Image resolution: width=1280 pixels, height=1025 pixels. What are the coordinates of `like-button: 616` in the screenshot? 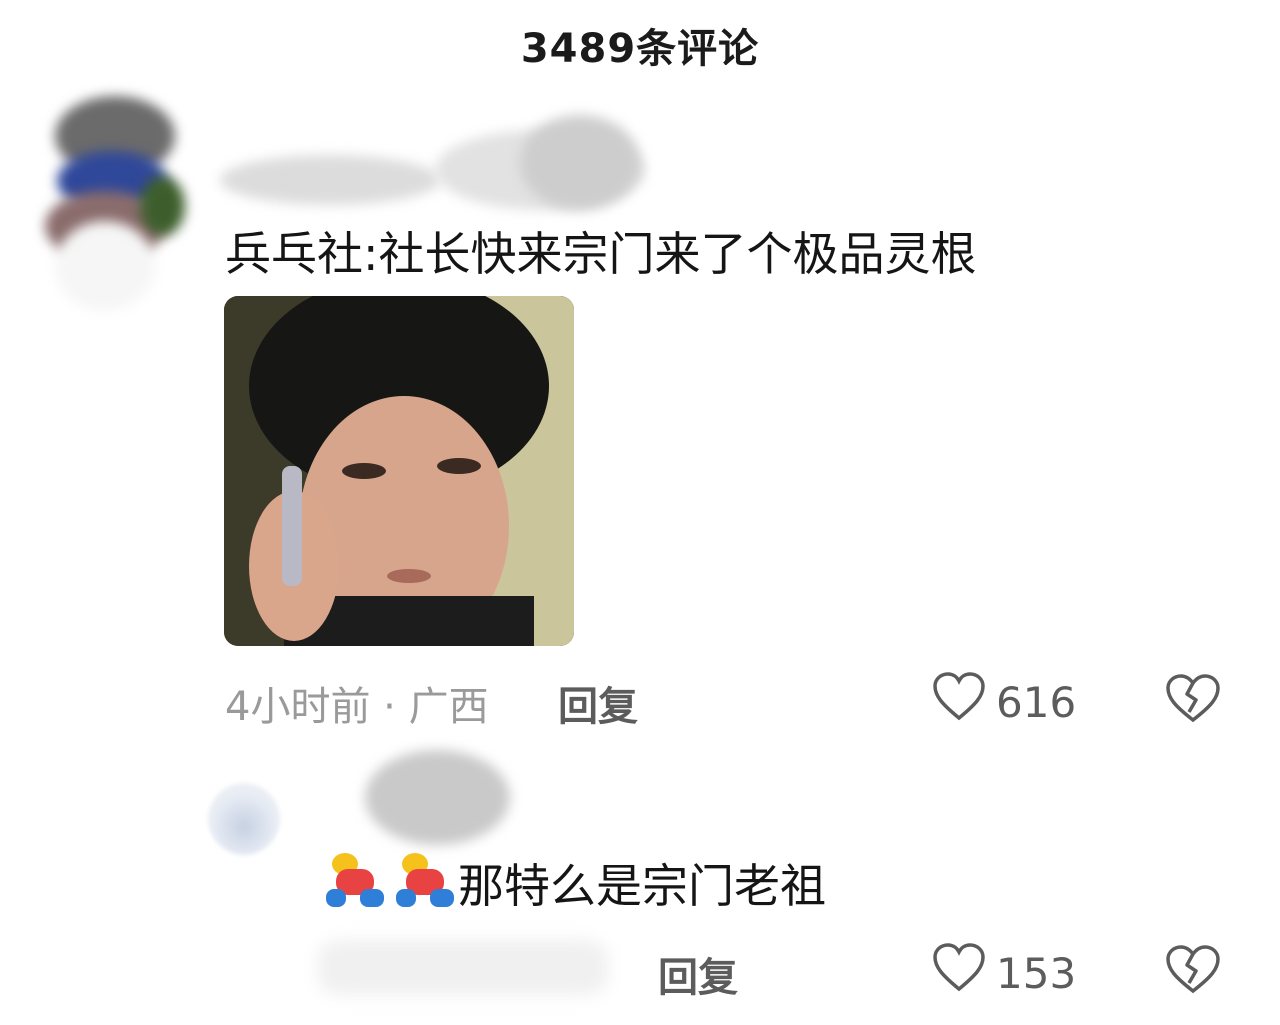 It's located at (1004, 702).